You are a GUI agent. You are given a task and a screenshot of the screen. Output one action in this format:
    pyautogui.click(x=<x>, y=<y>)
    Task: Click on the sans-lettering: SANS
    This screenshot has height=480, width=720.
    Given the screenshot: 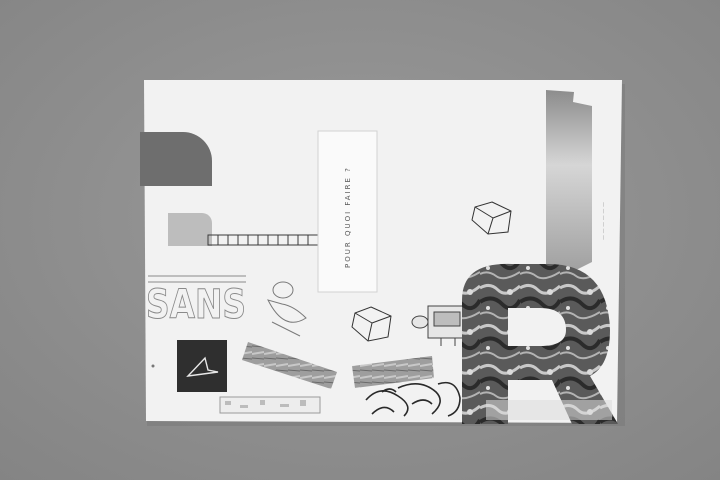 What is the action you would take?
    pyautogui.click(x=196, y=302)
    